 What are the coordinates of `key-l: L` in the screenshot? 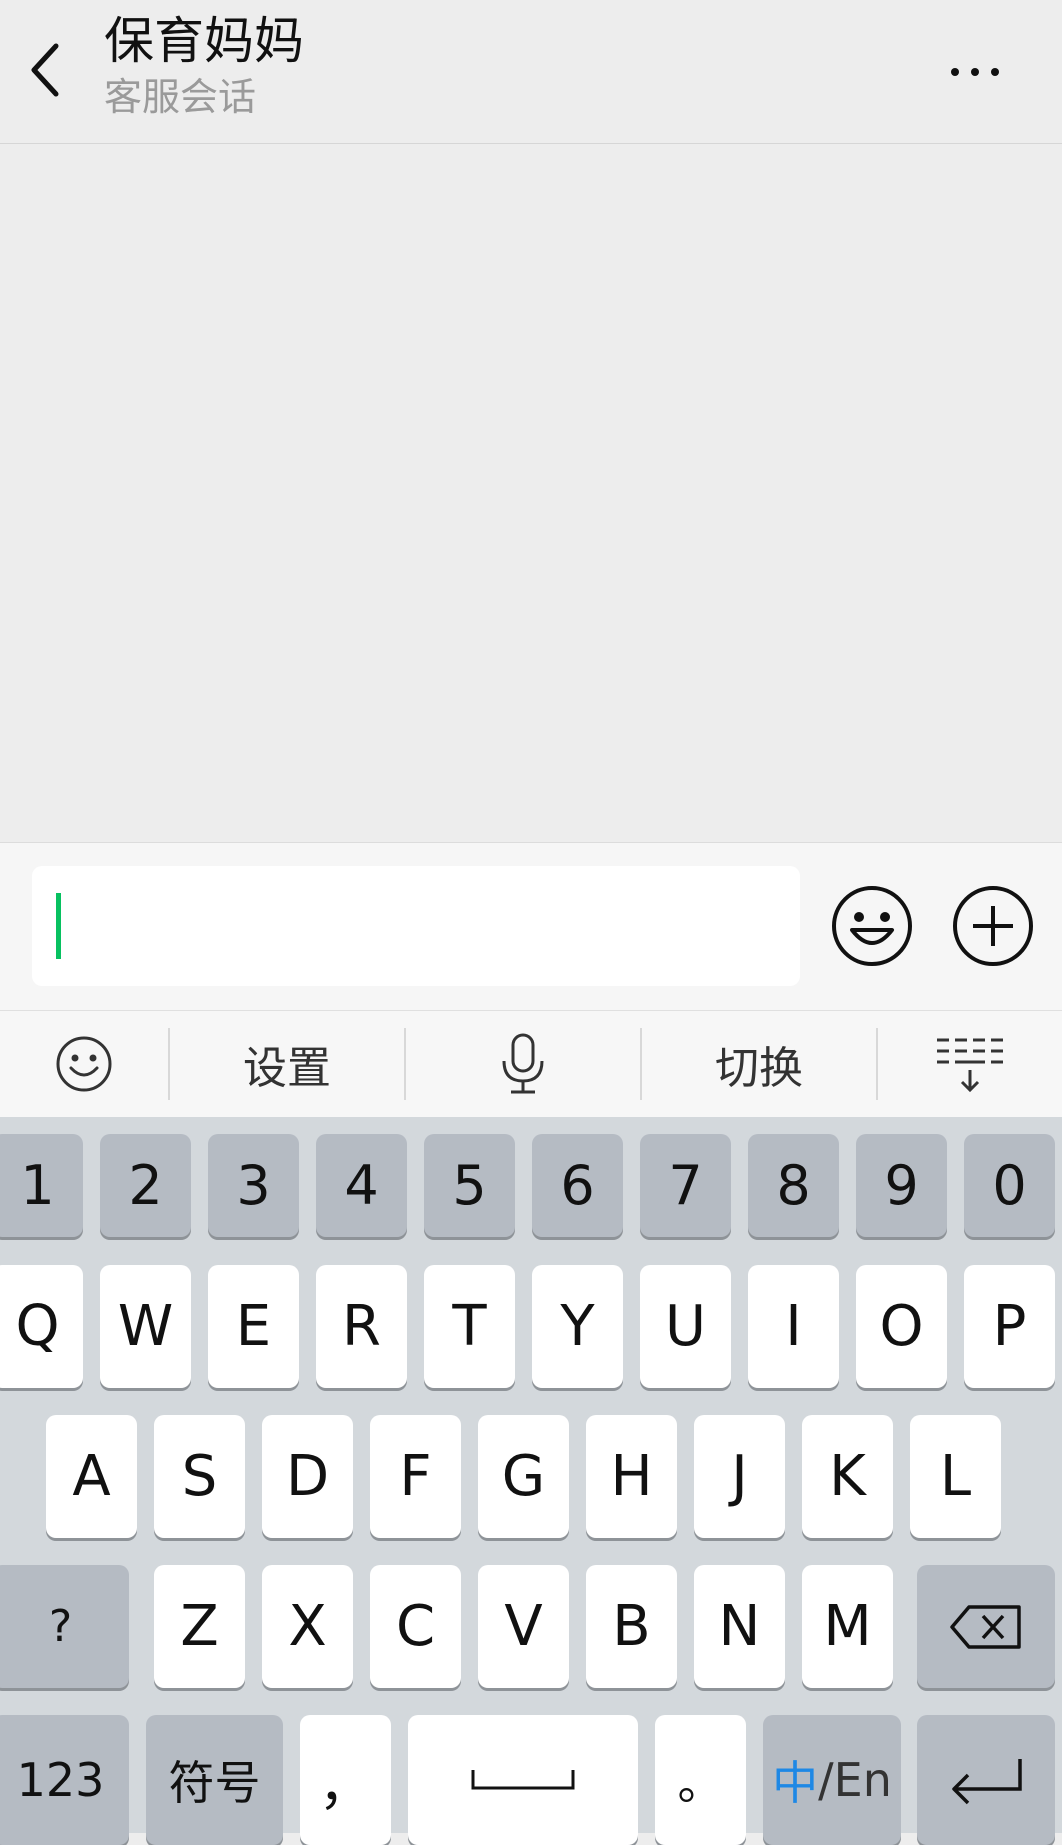 It's located at (955, 1476).